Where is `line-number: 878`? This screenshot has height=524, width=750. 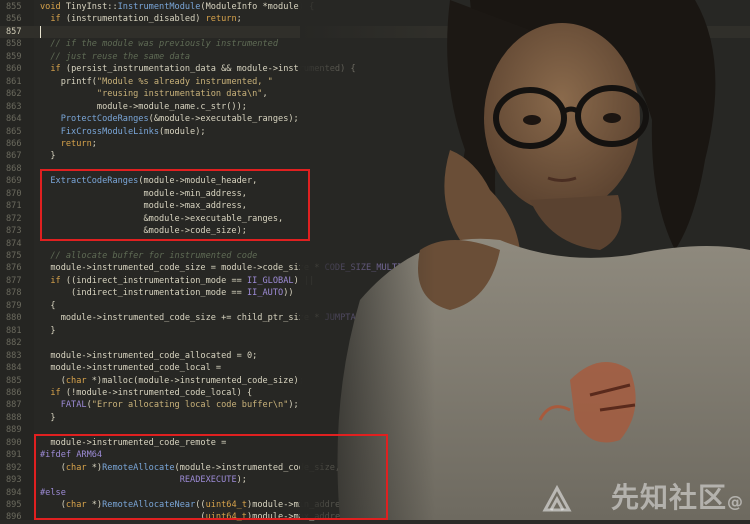 line-number: 878 is located at coordinates (14, 293).